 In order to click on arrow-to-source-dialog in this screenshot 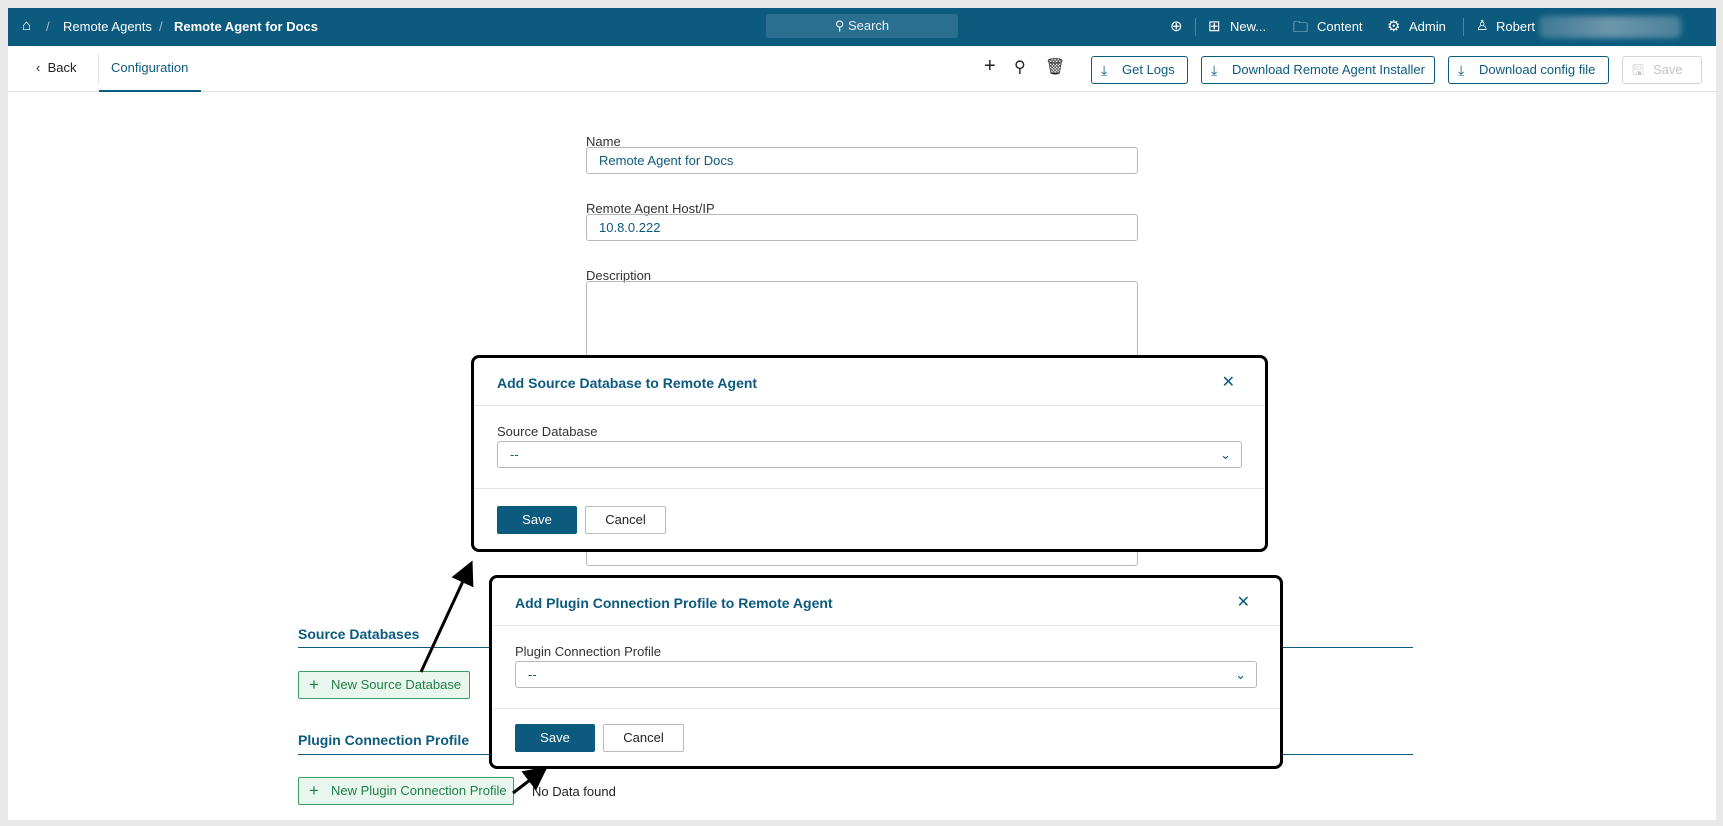, I will do `click(446, 616)`.